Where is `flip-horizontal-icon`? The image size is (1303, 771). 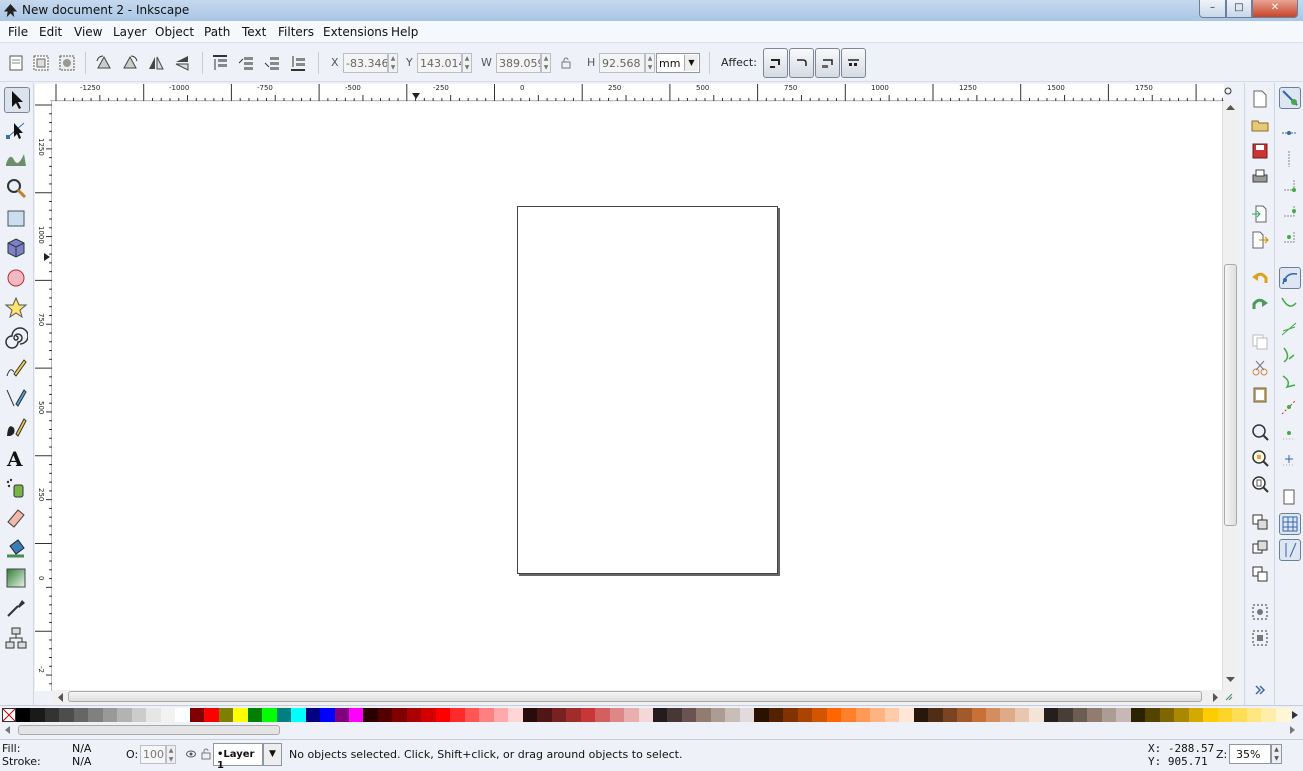 flip-horizontal-icon is located at coordinates (156, 63).